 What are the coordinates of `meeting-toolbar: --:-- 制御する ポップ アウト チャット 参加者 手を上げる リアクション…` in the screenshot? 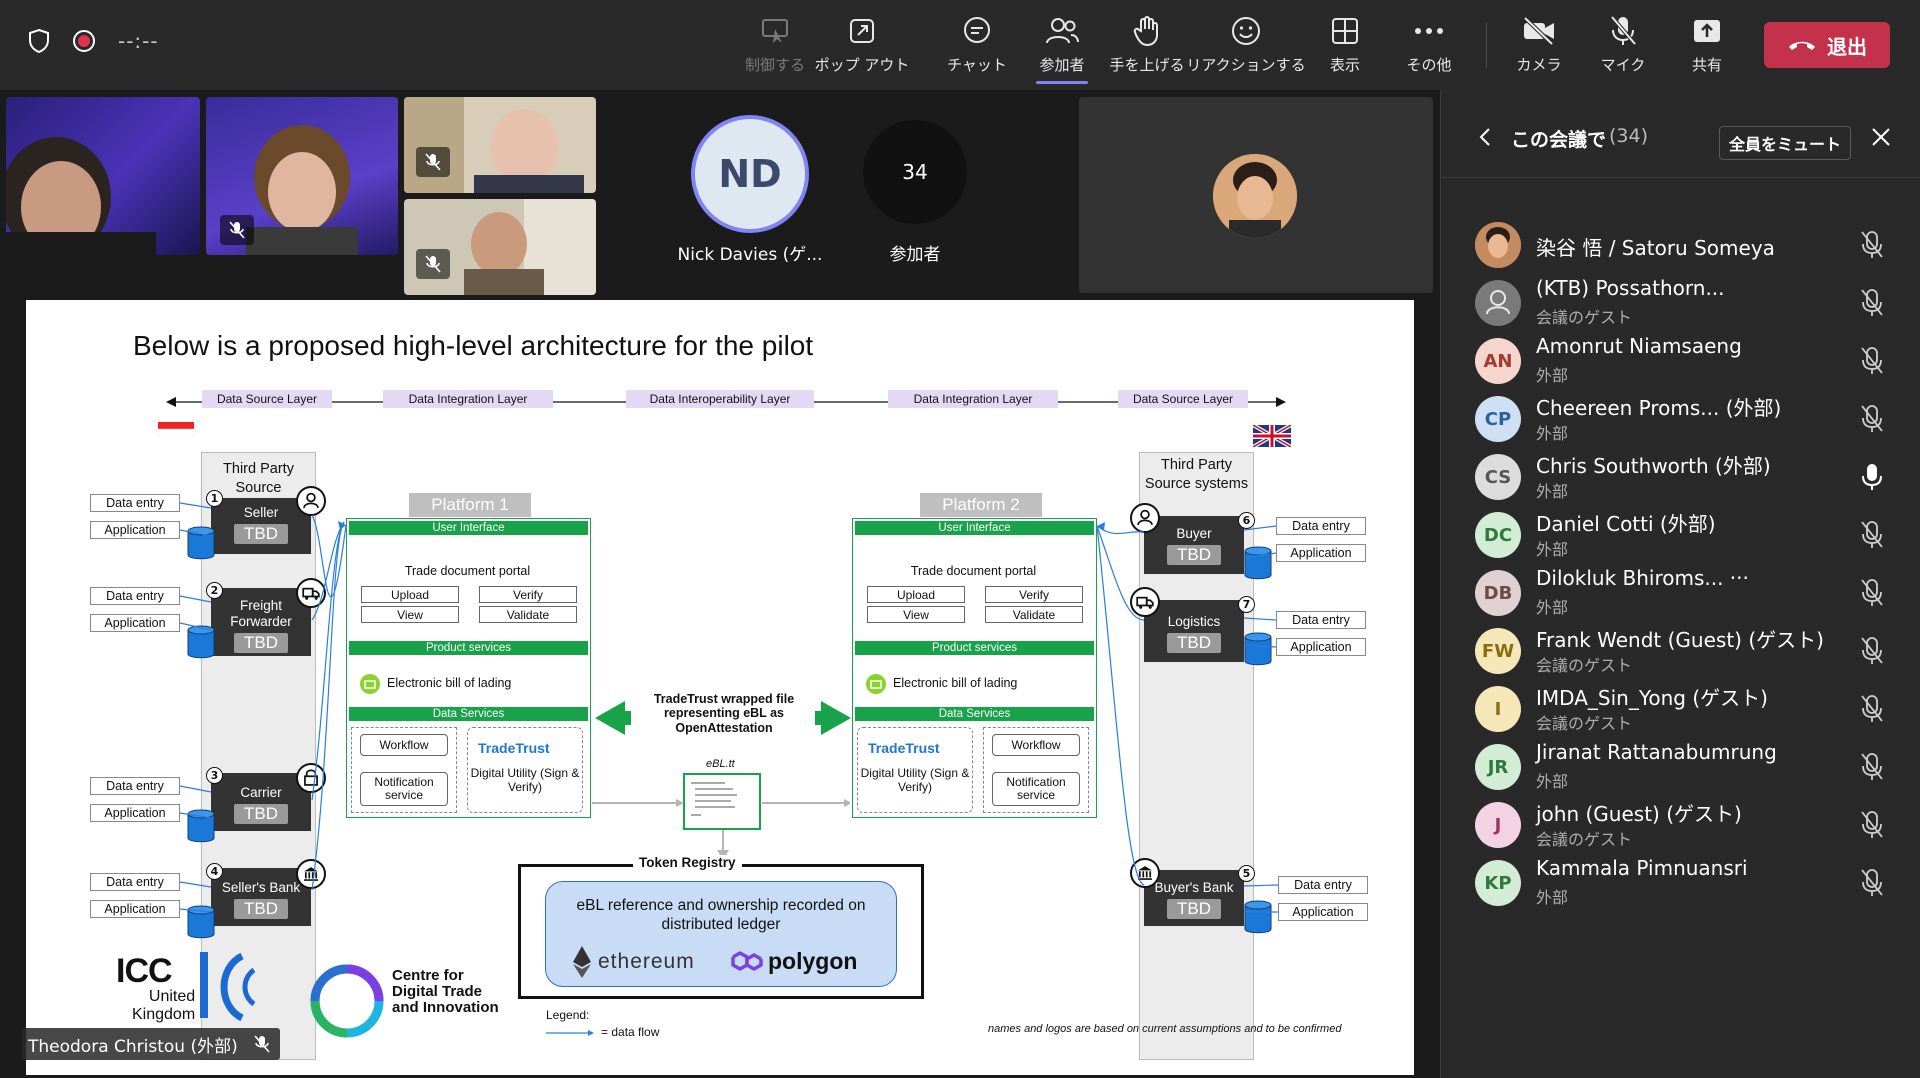 It's located at (960, 45).